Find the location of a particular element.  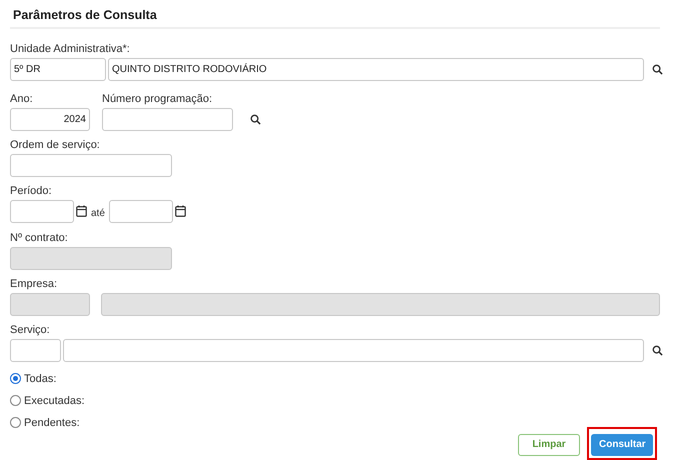

field-label: Ordem de serviço: is located at coordinates (55, 144).